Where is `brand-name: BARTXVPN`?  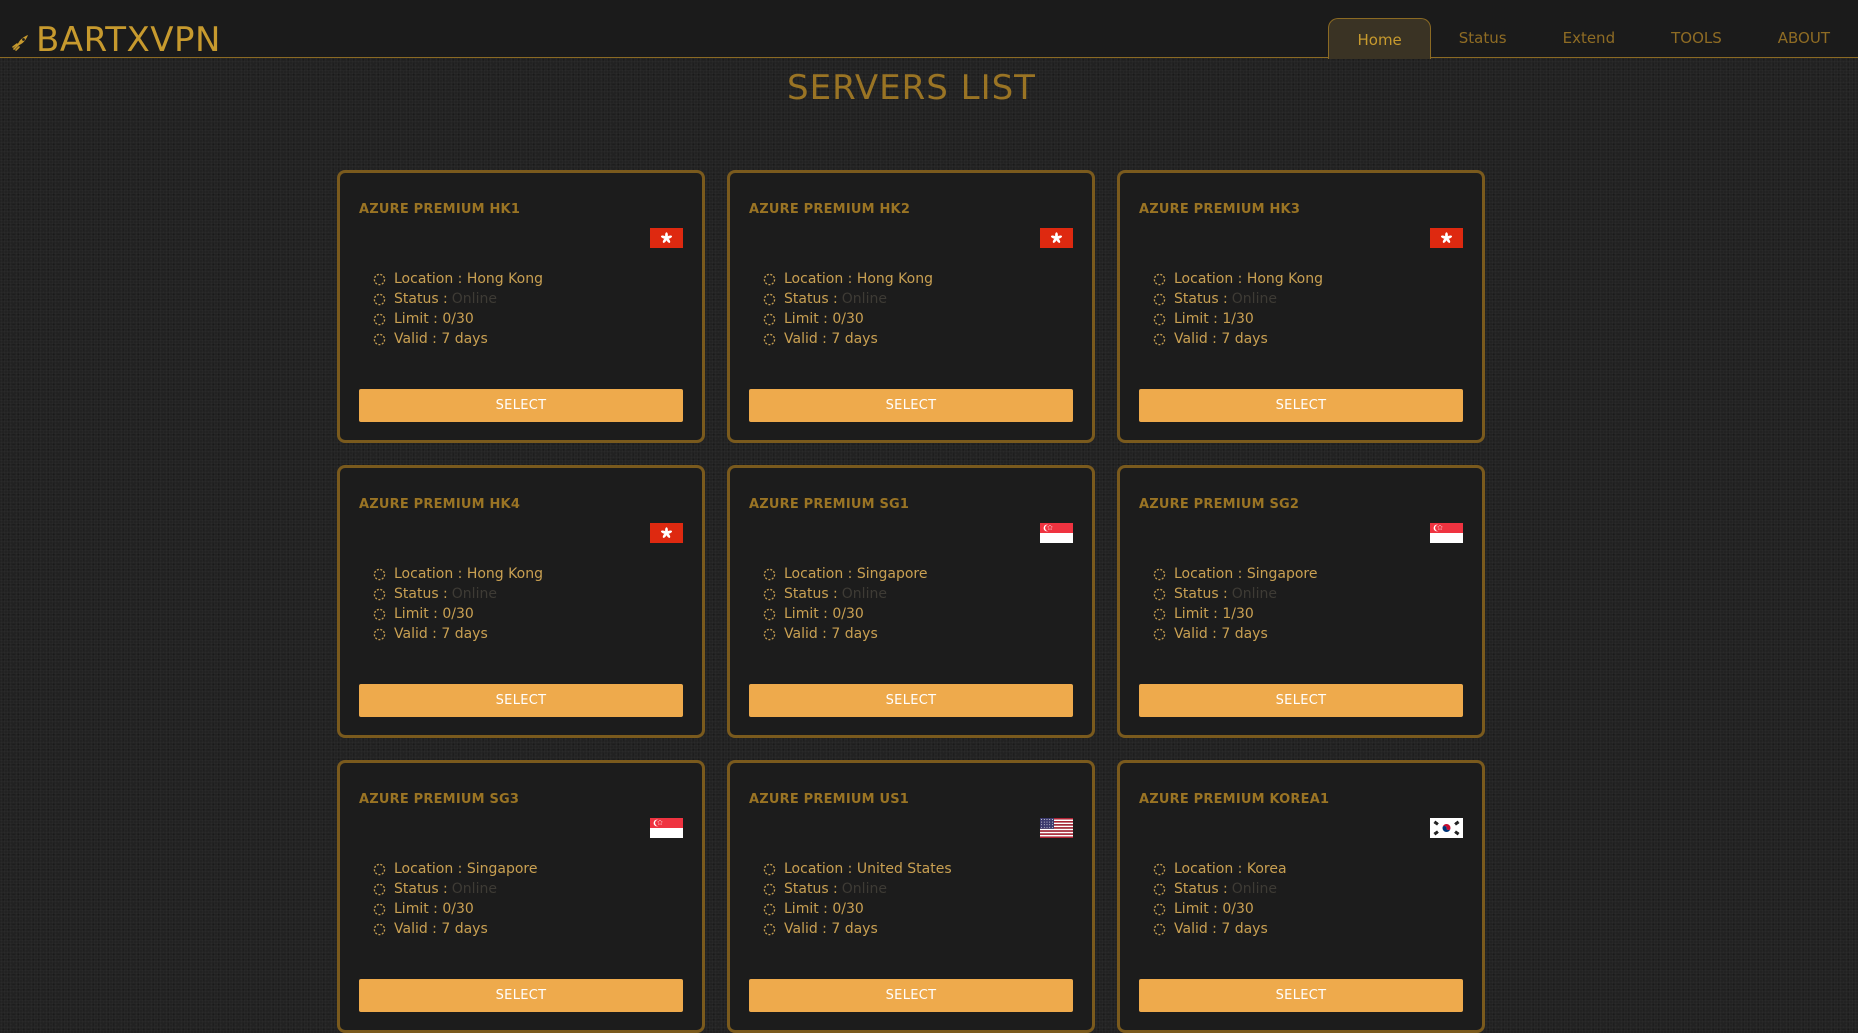
brand-name: BARTXVPN is located at coordinates (128, 40).